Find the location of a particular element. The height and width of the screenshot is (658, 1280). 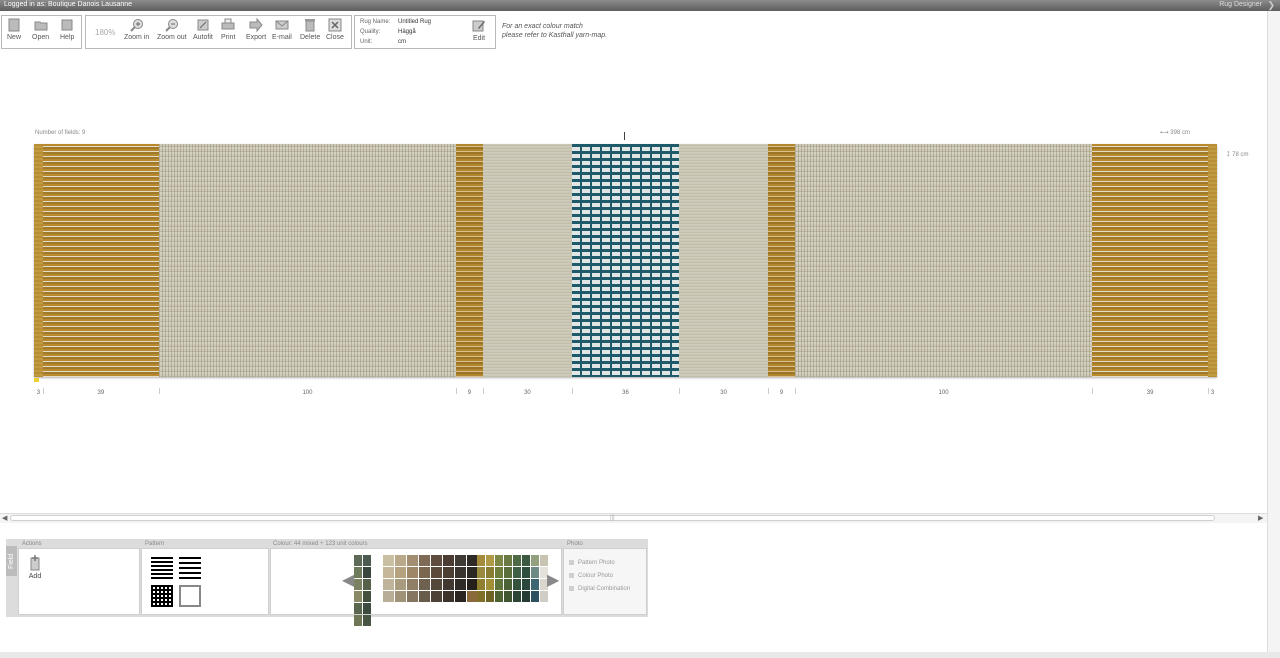

new-button: New is located at coordinates (14, 29).